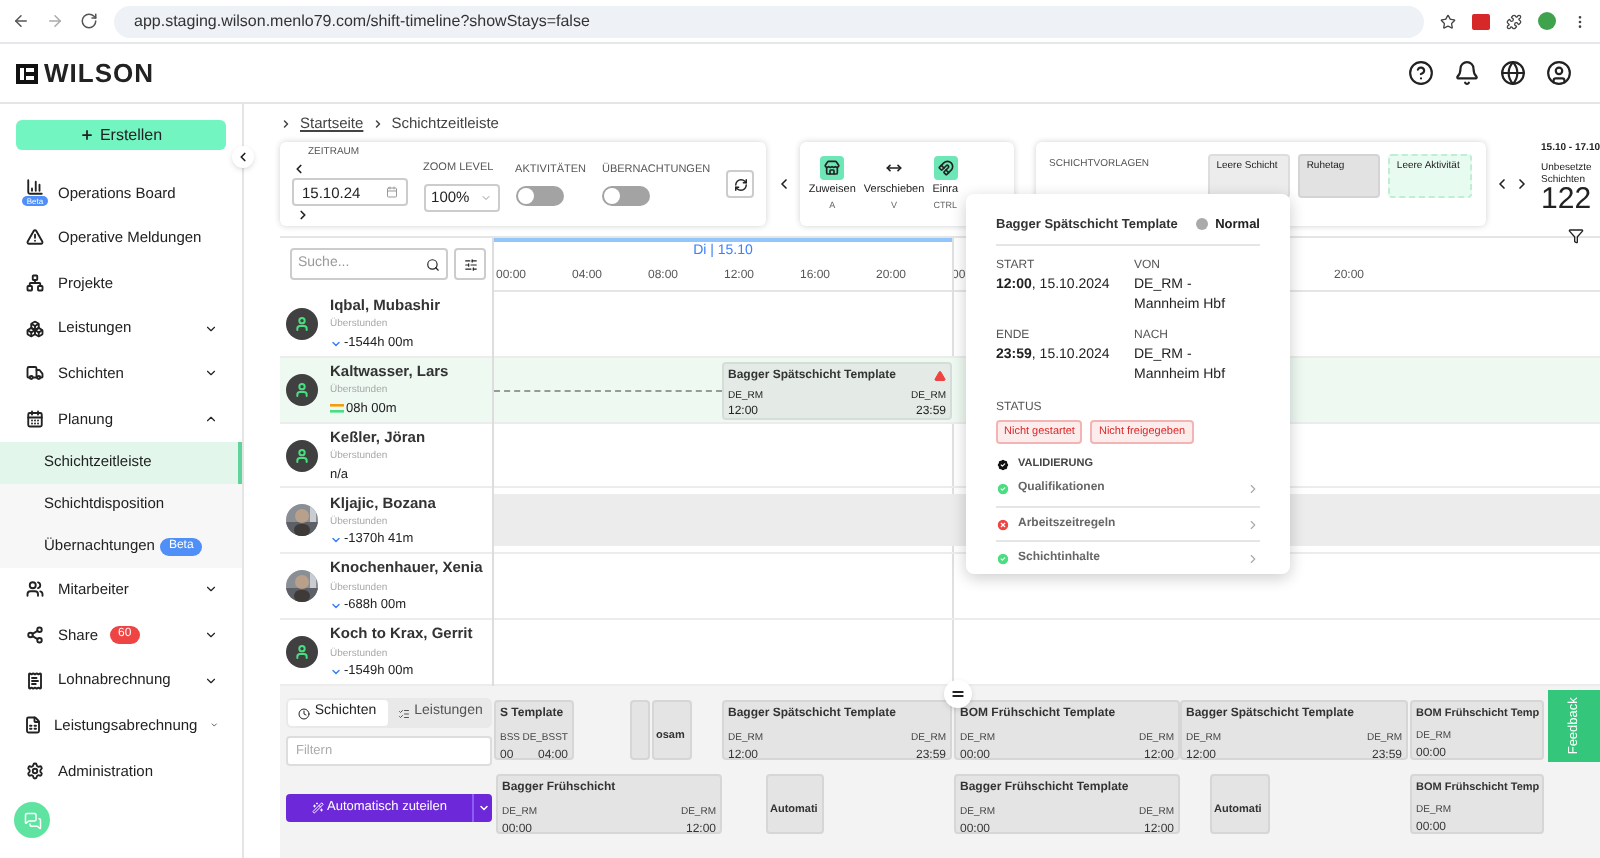 This screenshot has width=1600, height=858. What do you see at coordinates (1576, 236) in the screenshot?
I see `filter-icon` at bounding box center [1576, 236].